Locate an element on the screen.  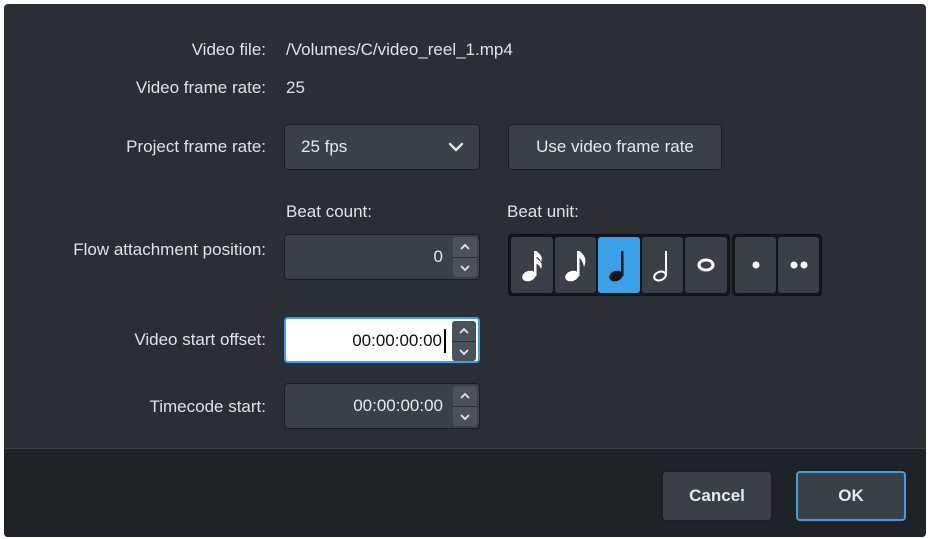
double-dot-button is located at coordinates (798, 265).